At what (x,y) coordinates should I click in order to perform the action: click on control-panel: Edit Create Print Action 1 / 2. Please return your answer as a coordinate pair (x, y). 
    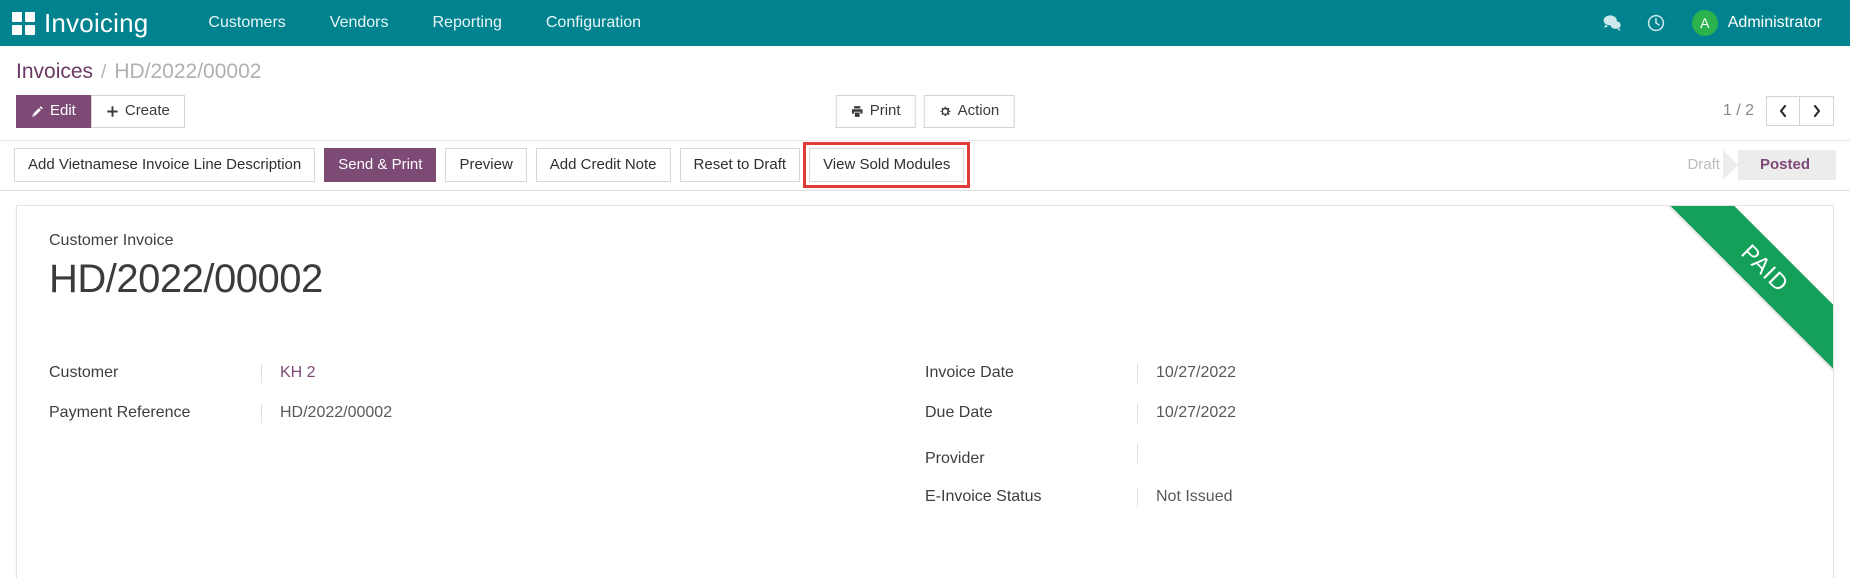
    Looking at the image, I should click on (925, 116).